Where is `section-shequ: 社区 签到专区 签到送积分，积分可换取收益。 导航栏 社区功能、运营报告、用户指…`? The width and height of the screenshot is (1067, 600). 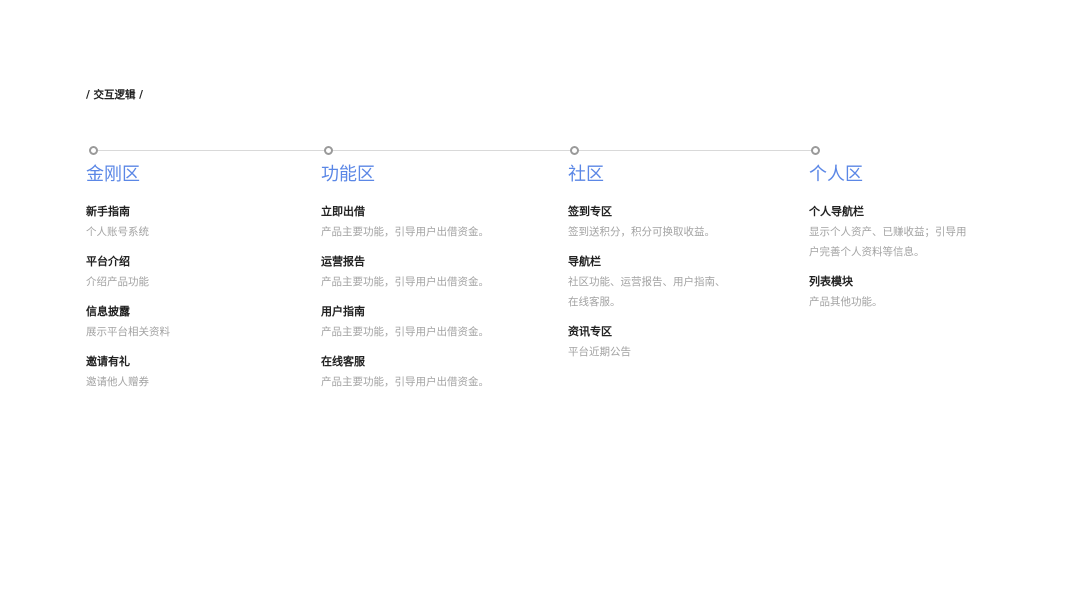
section-shequ: 社区 签到专区 签到送积分，积分可换取收益。 导航栏 社区功能、运营报告、用户指… is located at coordinates (647, 268).